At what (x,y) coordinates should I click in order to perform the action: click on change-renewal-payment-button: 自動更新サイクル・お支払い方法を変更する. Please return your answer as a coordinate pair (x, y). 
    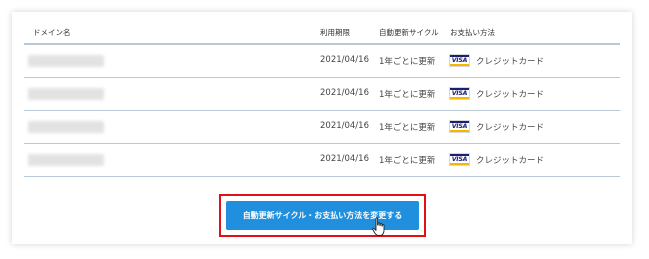
    Looking at the image, I should click on (322, 215).